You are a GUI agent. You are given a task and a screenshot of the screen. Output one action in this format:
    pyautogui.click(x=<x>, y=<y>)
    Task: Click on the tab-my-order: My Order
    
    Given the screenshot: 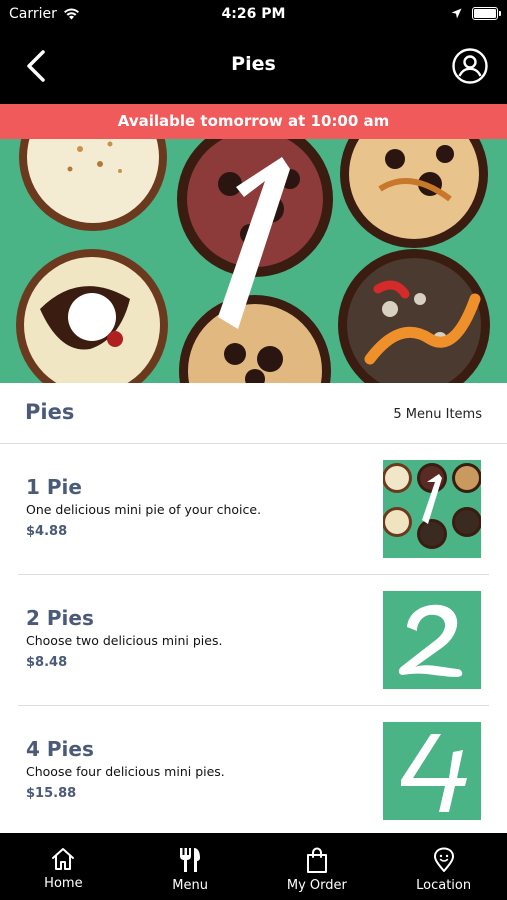 What is the action you would take?
    pyautogui.click(x=317, y=866)
    